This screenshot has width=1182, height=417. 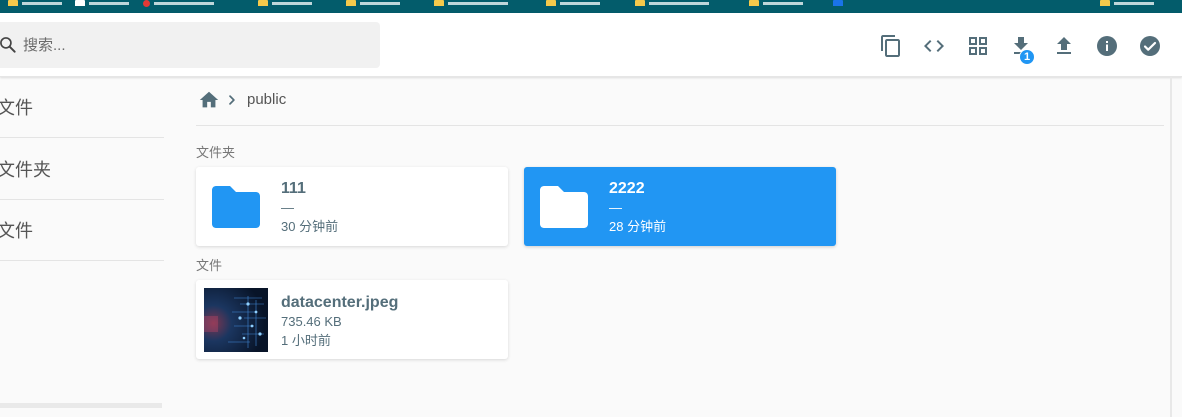 I want to click on bookmarks-bar, so click(x=591, y=6).